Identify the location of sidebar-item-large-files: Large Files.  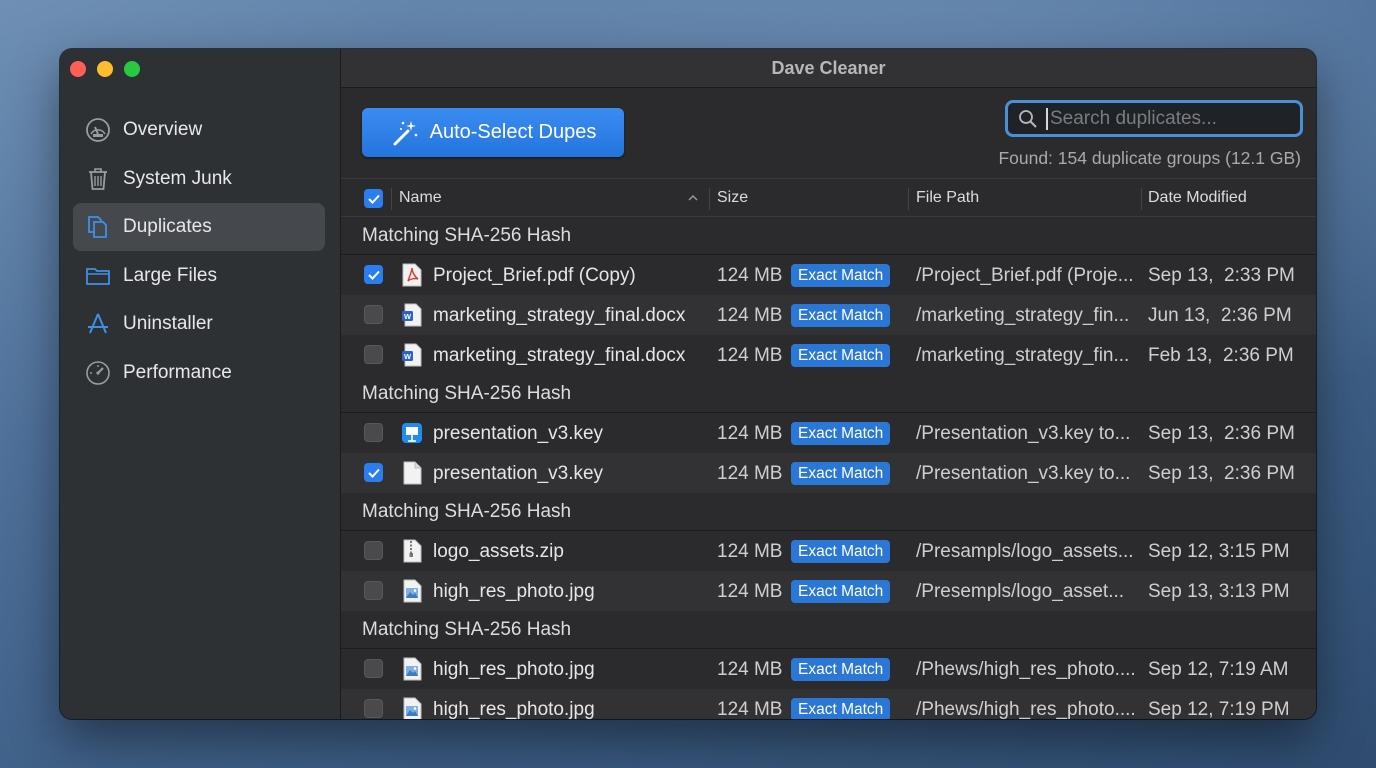
(199, 276).